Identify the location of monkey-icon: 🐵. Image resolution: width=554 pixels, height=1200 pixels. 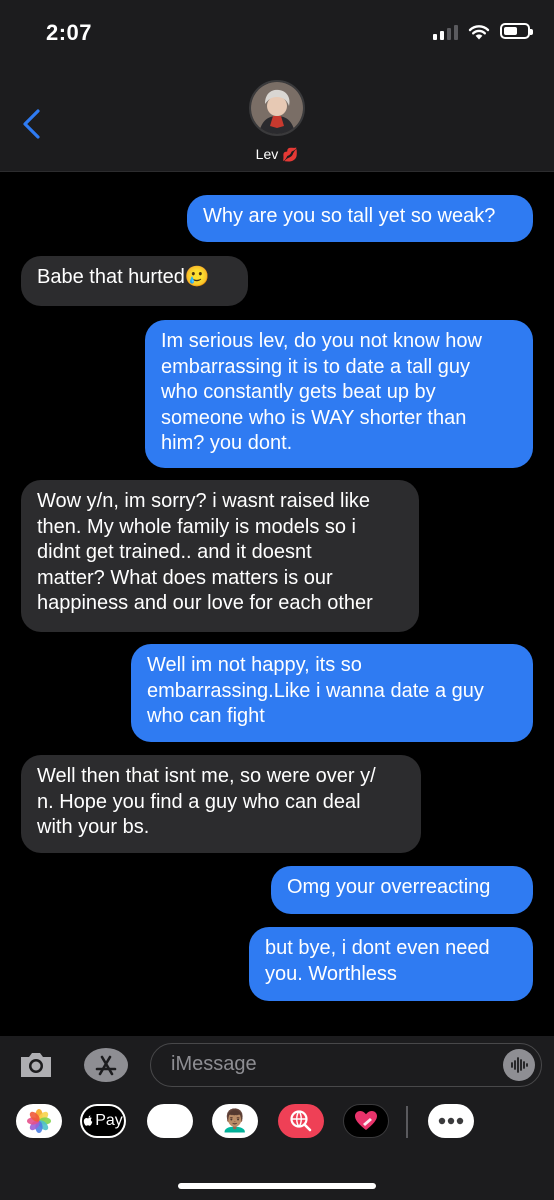
(170, 1121).